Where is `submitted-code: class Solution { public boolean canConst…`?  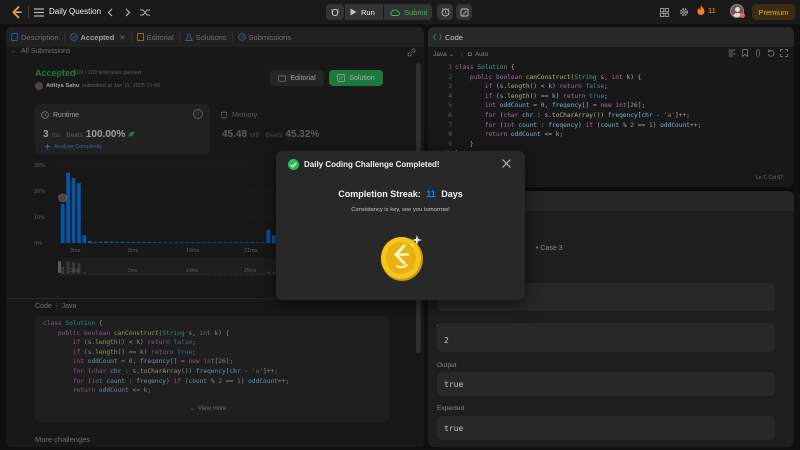
submitted-code: class Solution { public boolean canConst… is located at coordinates (166, 357).